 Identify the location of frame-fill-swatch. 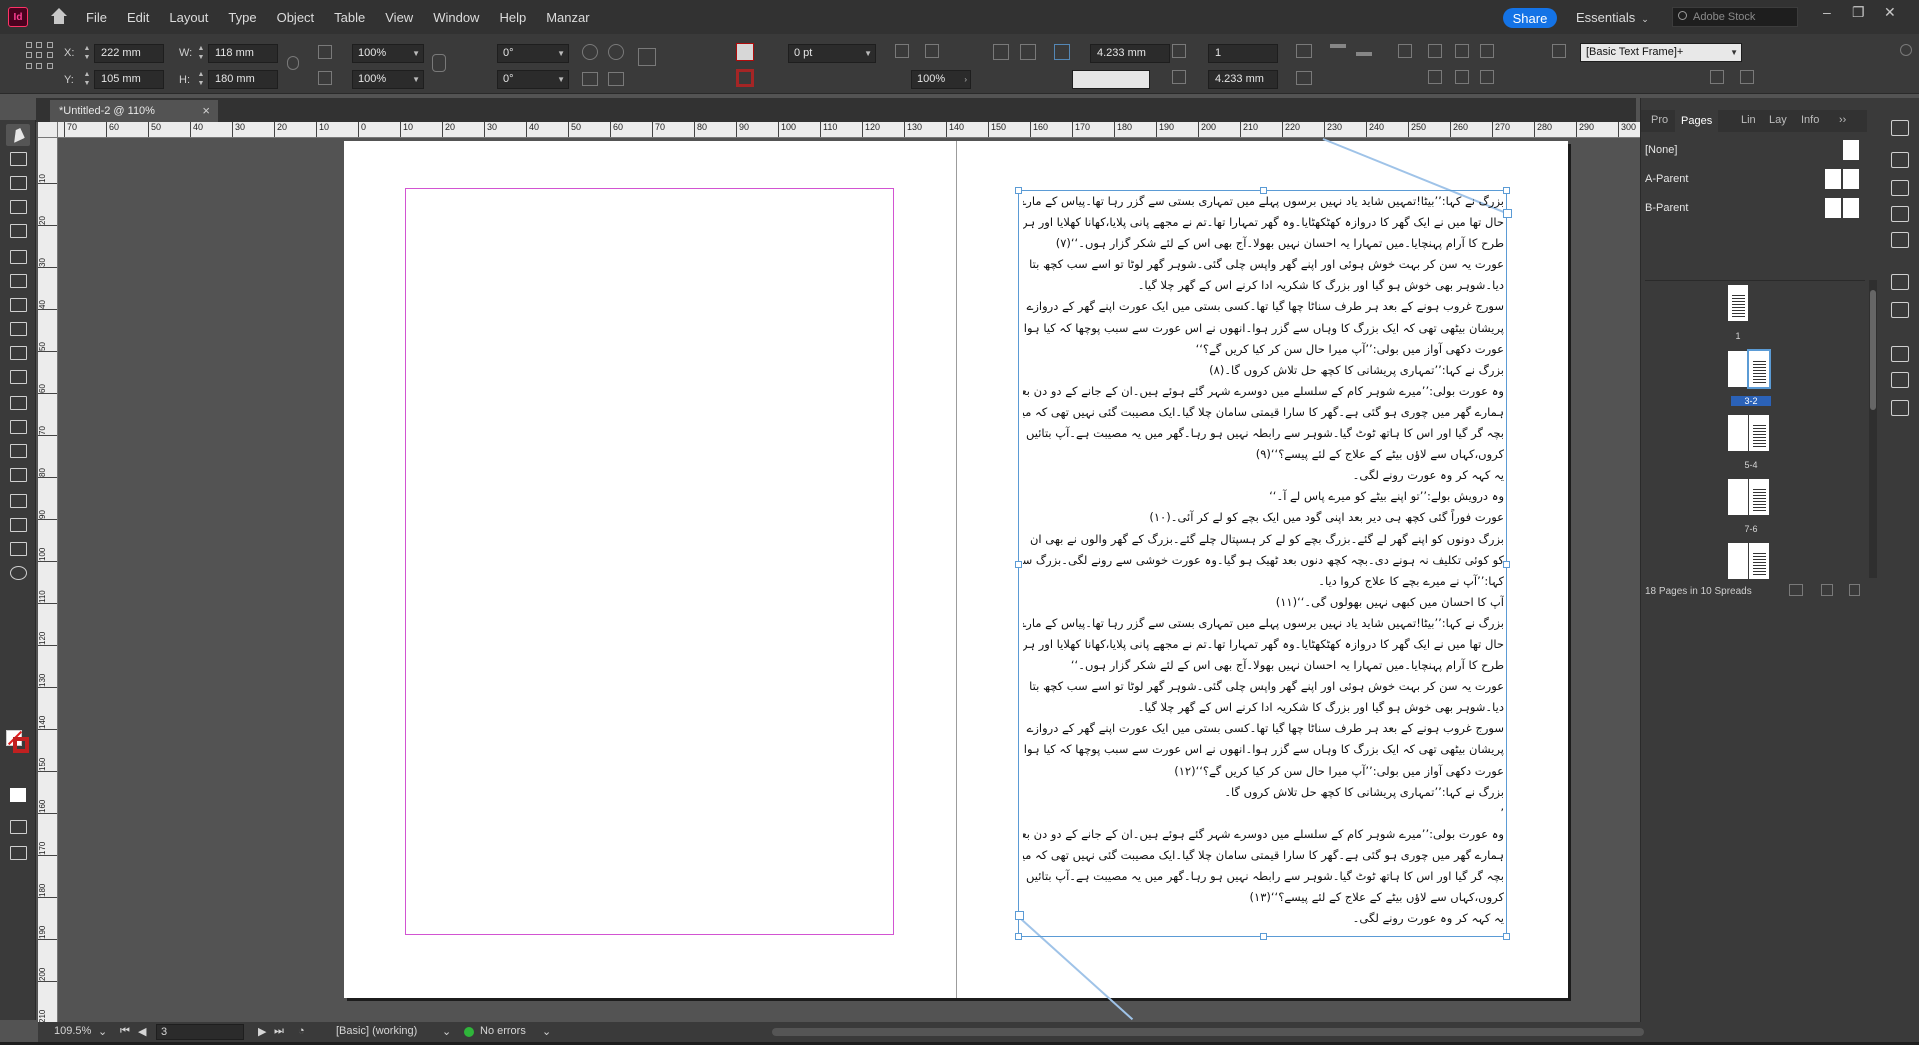
(1111, 79).